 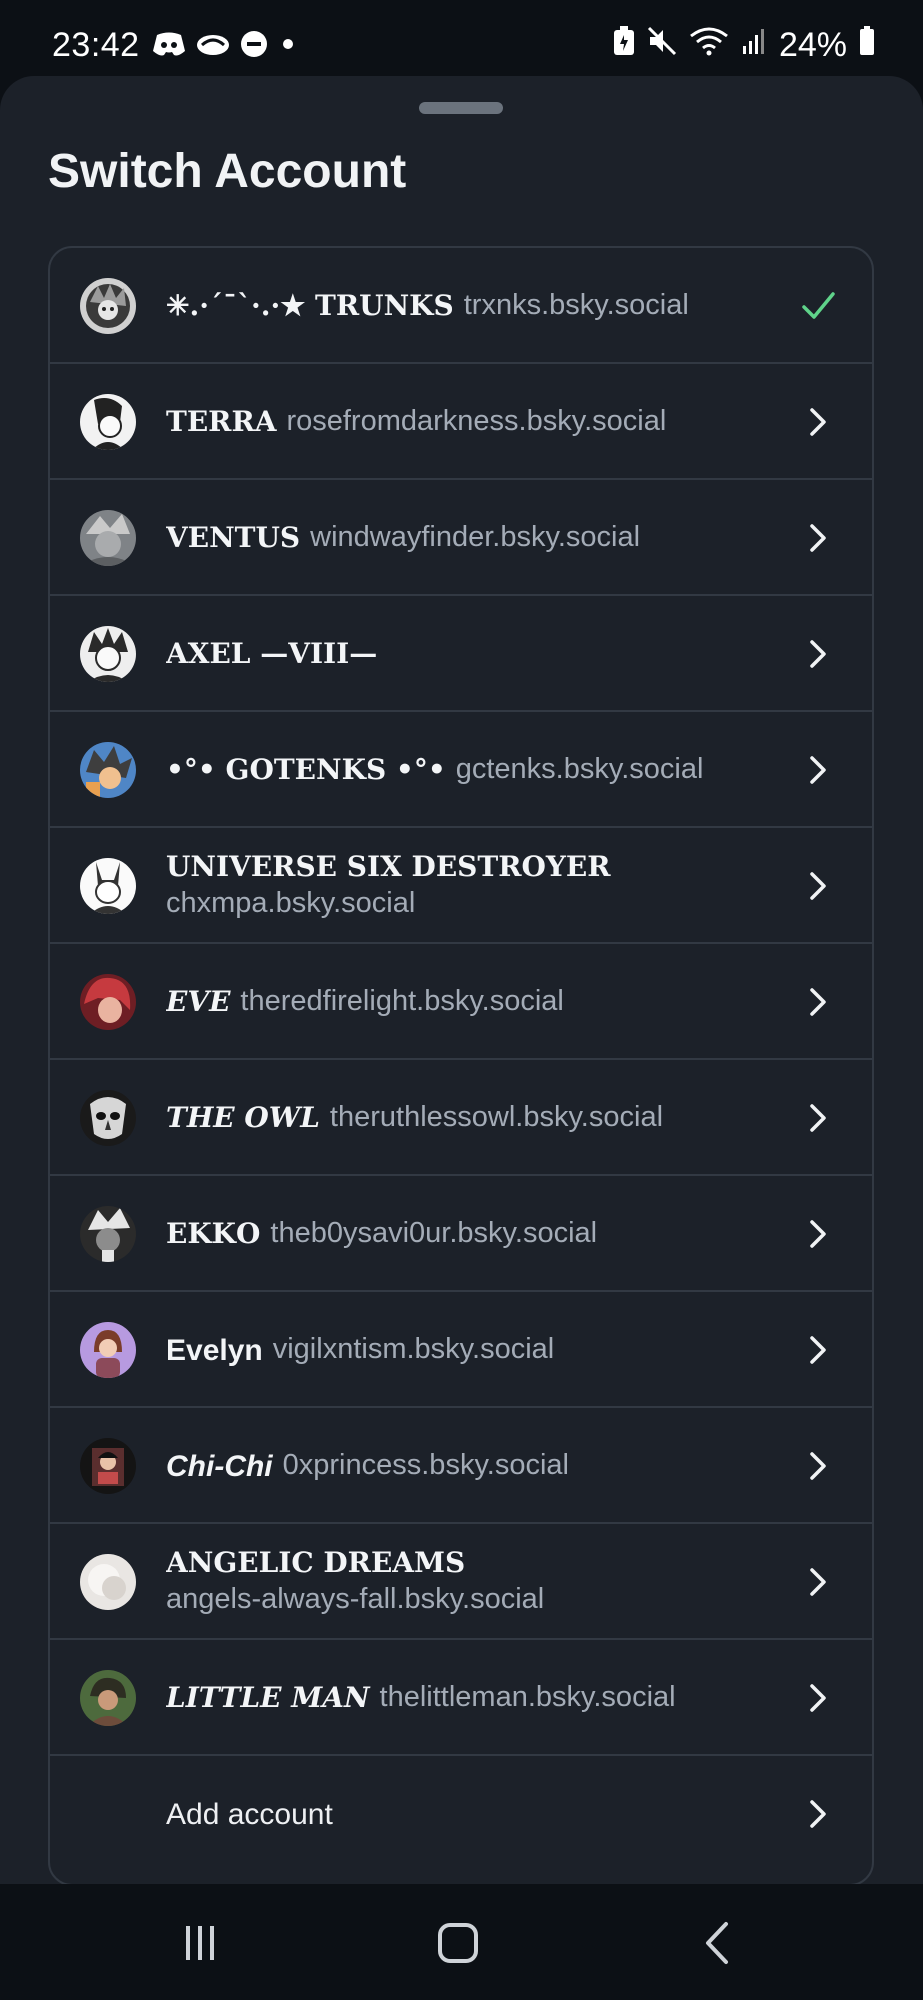 What do you see at coordinates (867, 45) in the screenshot?
I see `battery-icon` at bounding box center [867, 45].